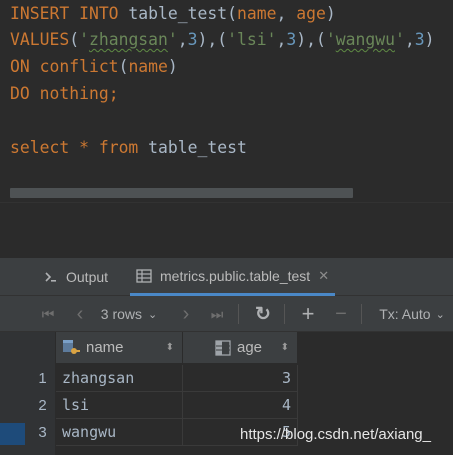 The image size is (453, 455). I want to click on tab-table-test: metrics.public.table_test ✕, so click(233, 277).